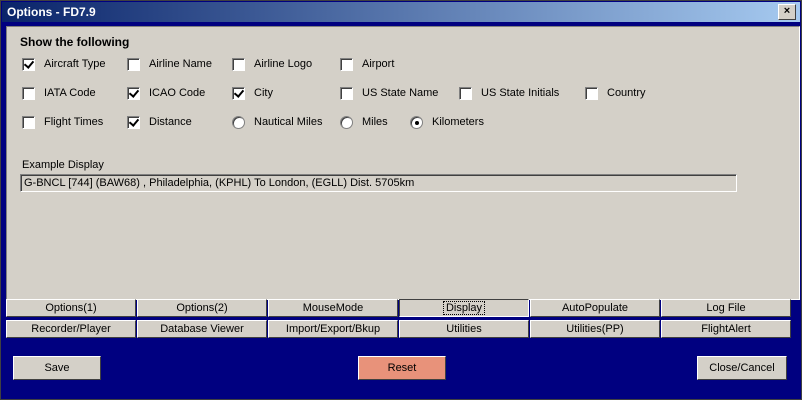  I want to click on window-title: Options - FD7.9, so click(51, 12).